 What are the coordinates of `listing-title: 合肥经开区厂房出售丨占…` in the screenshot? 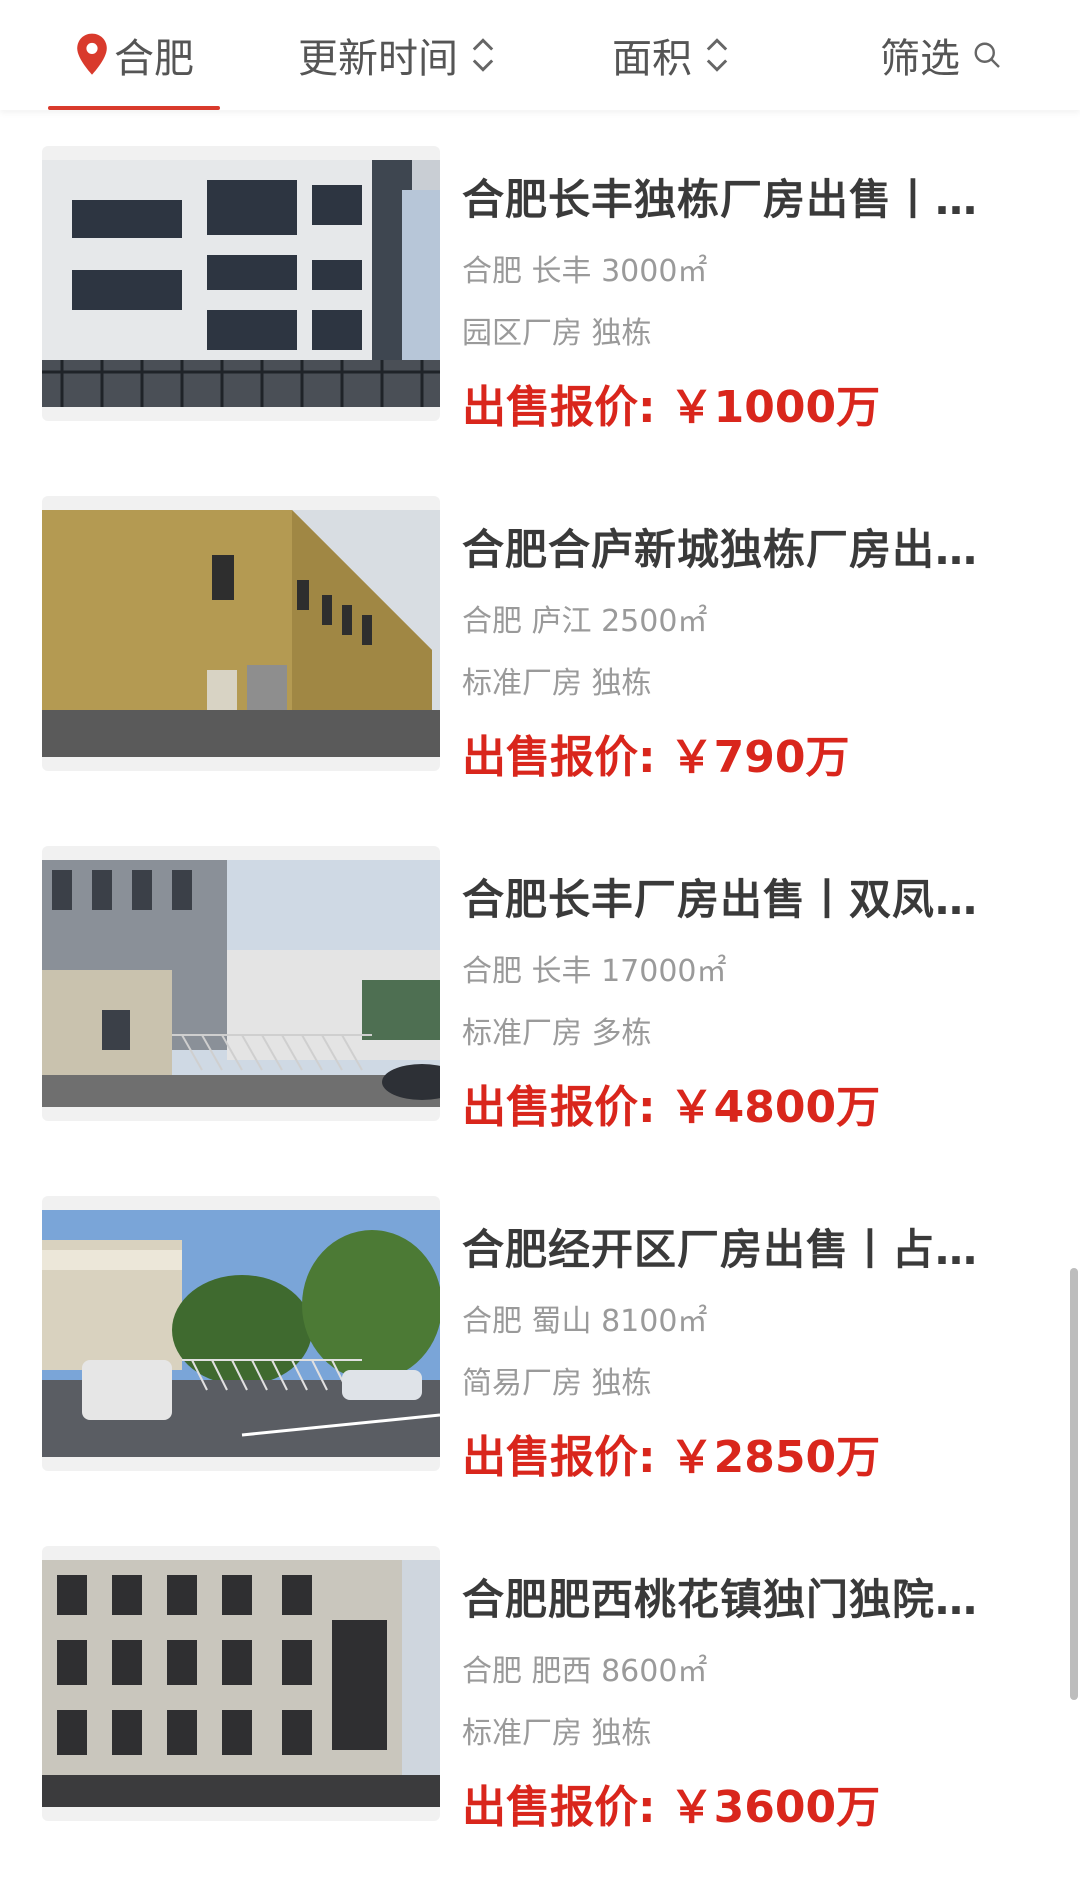 It's located at (720, 1249).